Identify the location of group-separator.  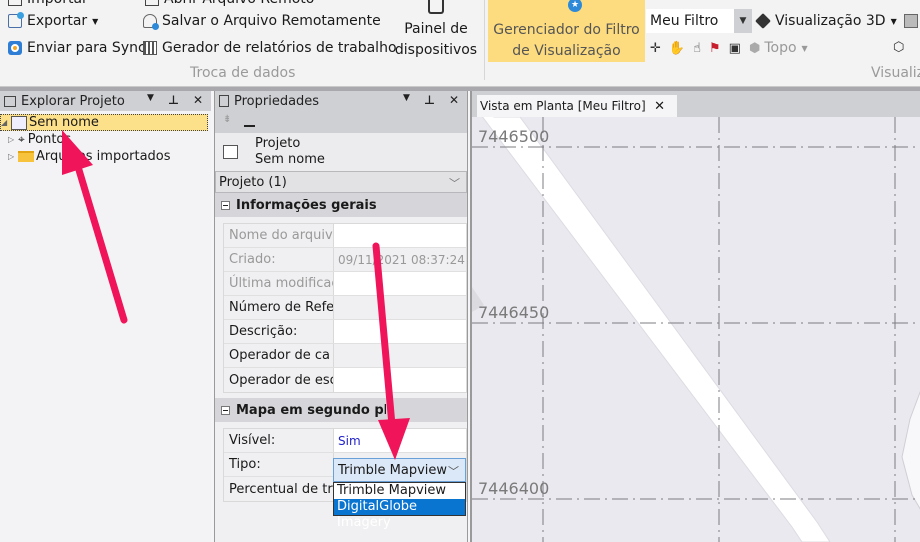
(484, 40).